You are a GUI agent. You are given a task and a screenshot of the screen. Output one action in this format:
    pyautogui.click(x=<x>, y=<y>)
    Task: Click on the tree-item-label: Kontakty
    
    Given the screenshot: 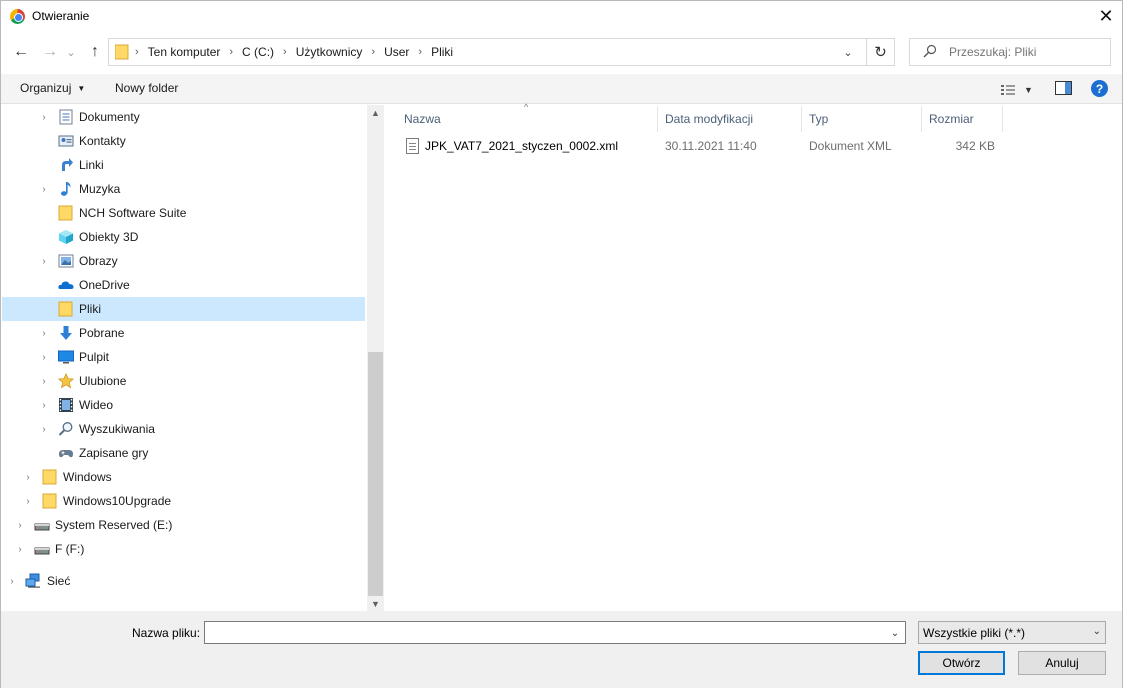 What is the action you would take?
    pyautogui.click(x=102, y=141)
    